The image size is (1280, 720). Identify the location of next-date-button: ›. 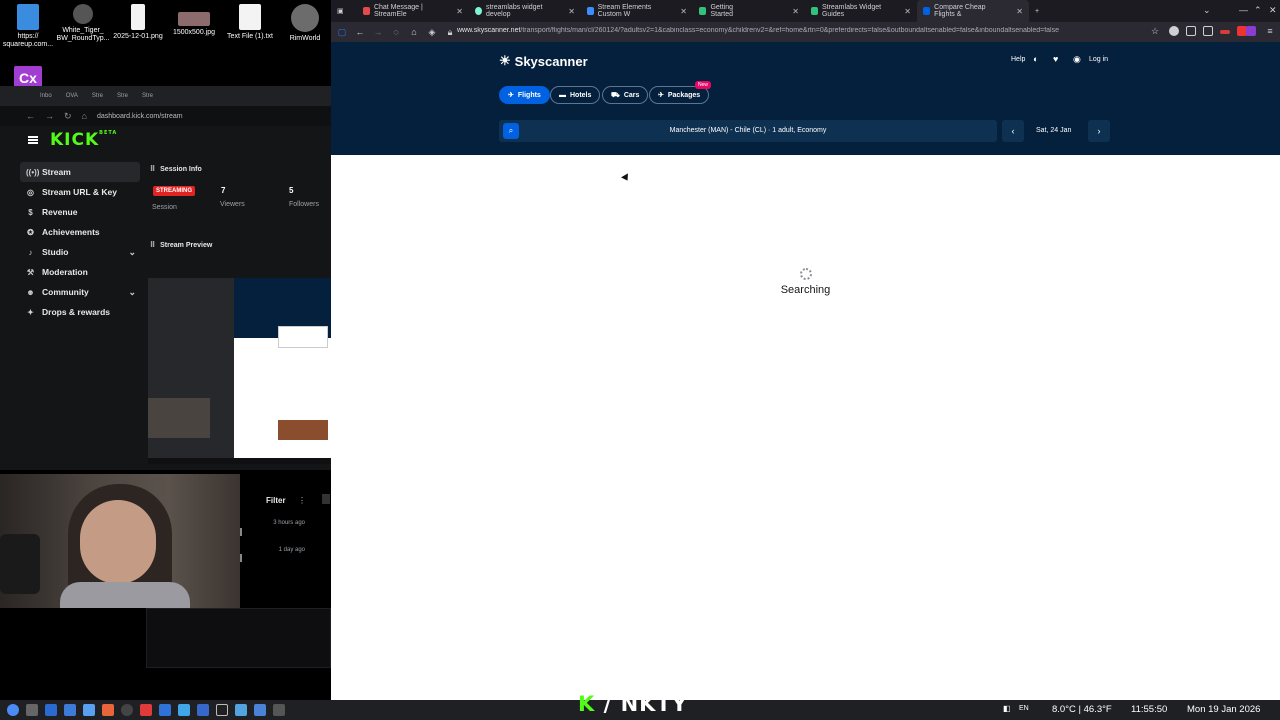
(1099, 131).